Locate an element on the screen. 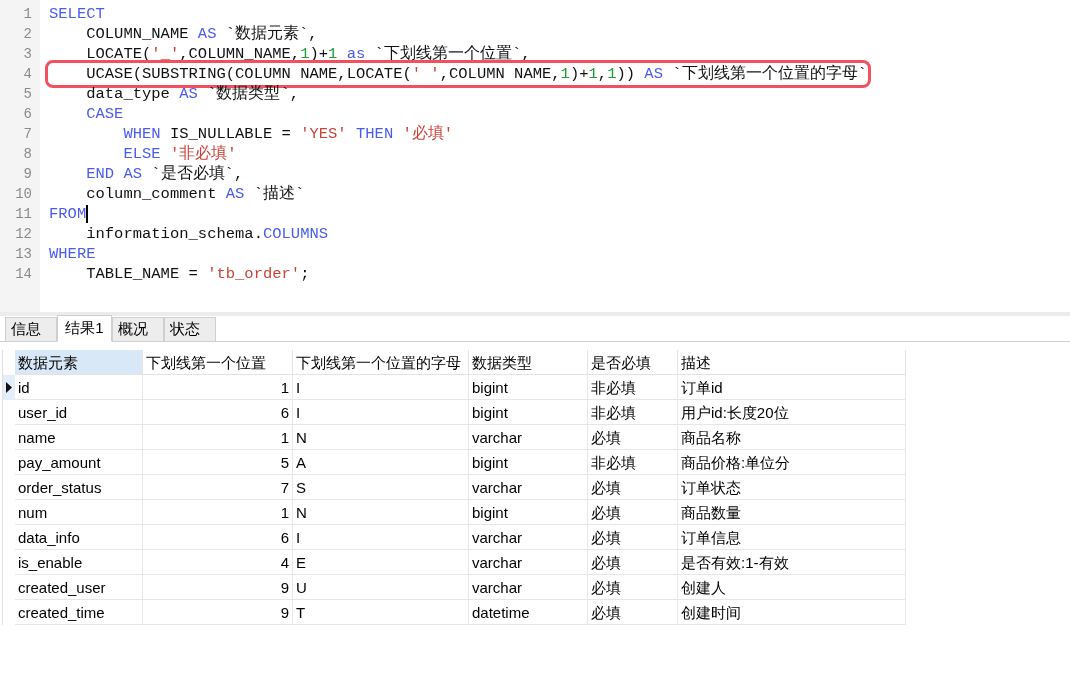  column-header: 下划线第一个位置的字母 is located at coordinates (381, 362).